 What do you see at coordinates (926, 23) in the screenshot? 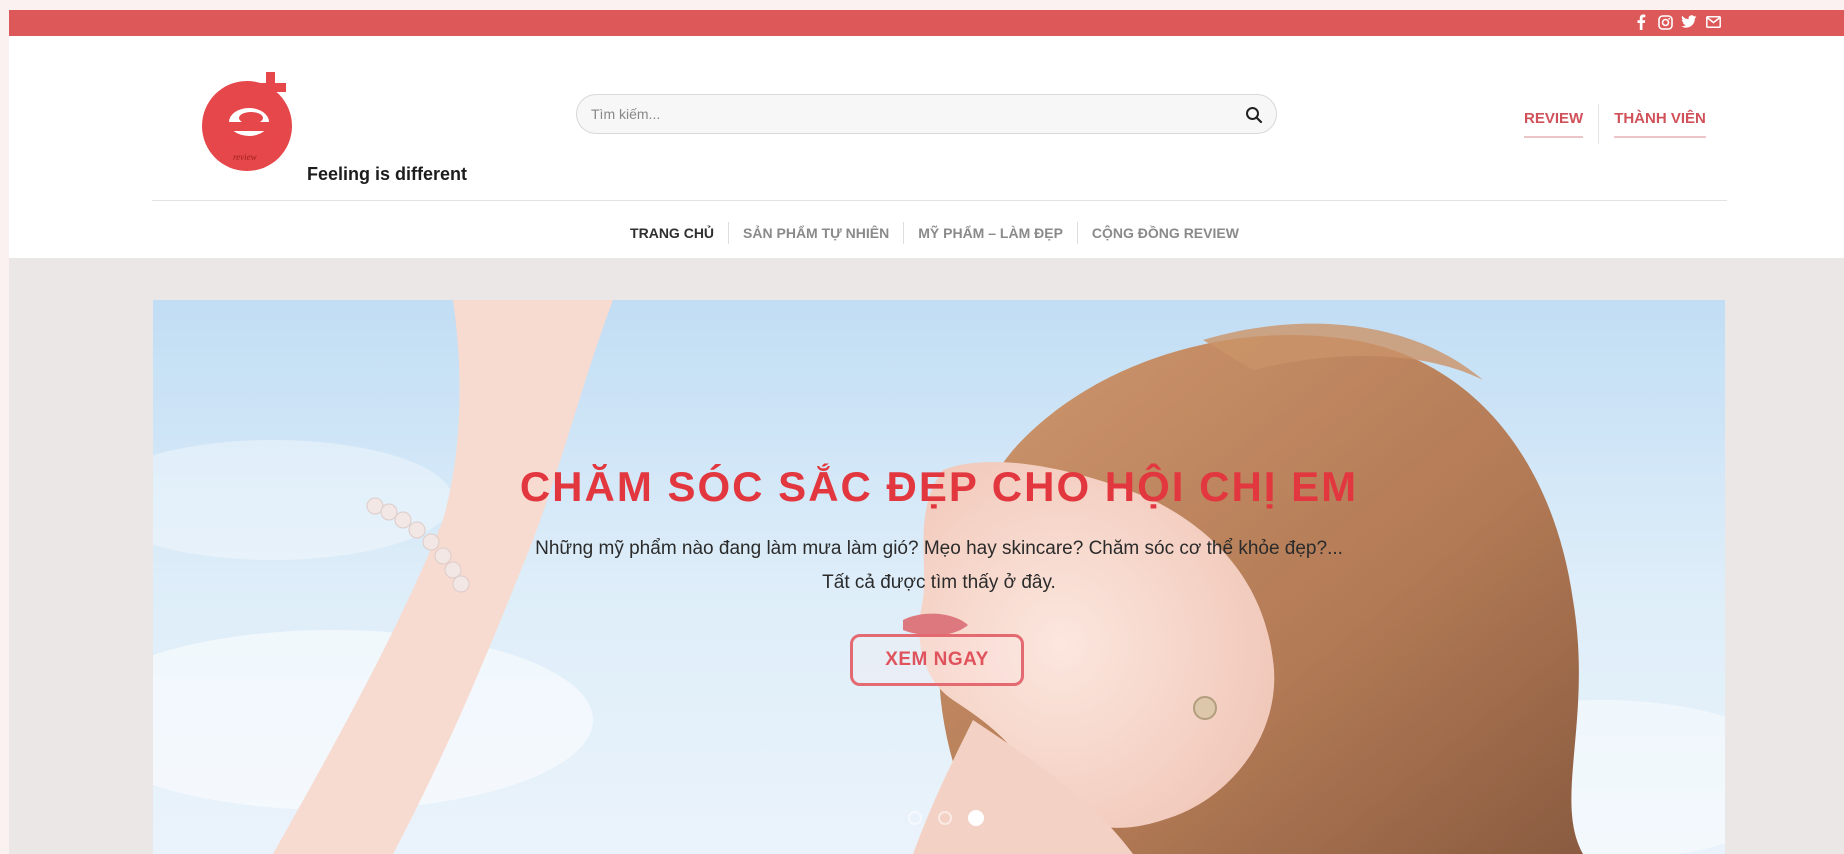
I see `top-bar` at bounding box center [926, 23].